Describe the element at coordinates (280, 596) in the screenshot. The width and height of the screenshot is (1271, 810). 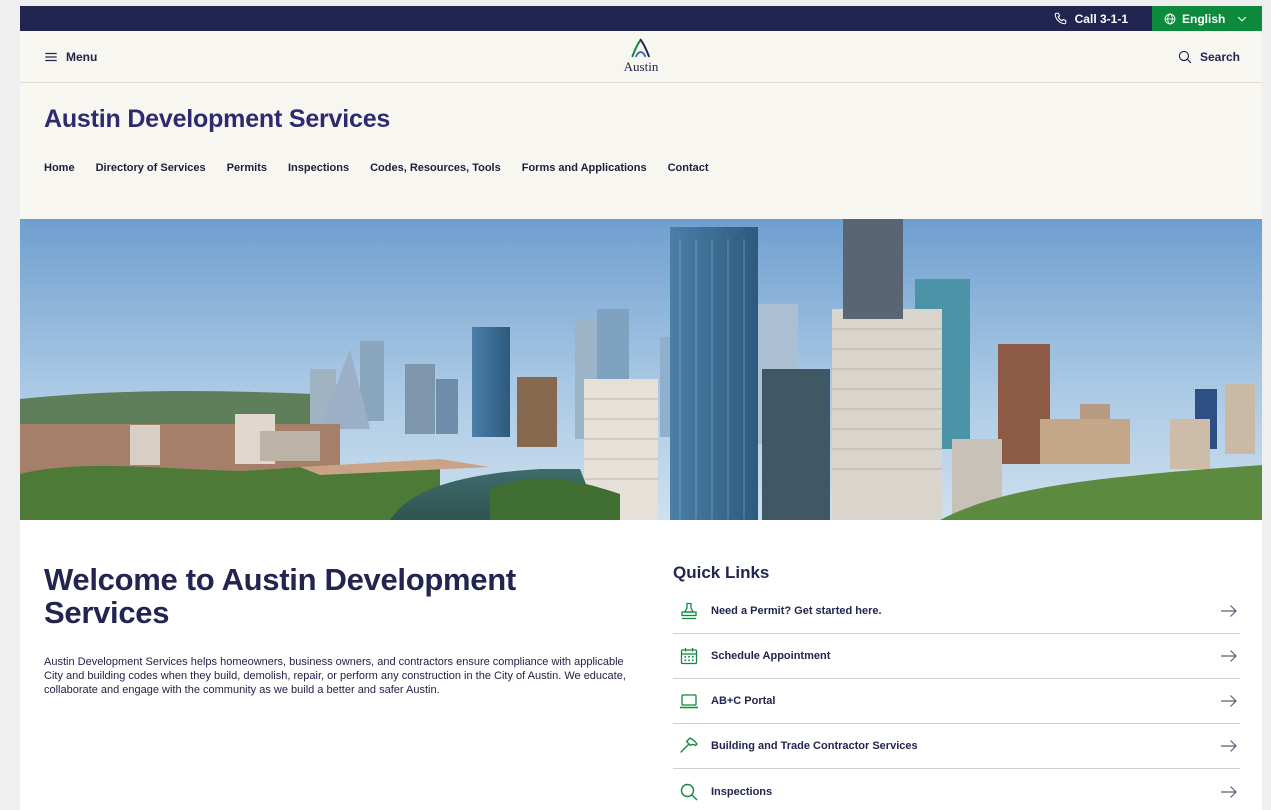
I see `welcome-heading: Welcome to Austin Development Services` at that location.